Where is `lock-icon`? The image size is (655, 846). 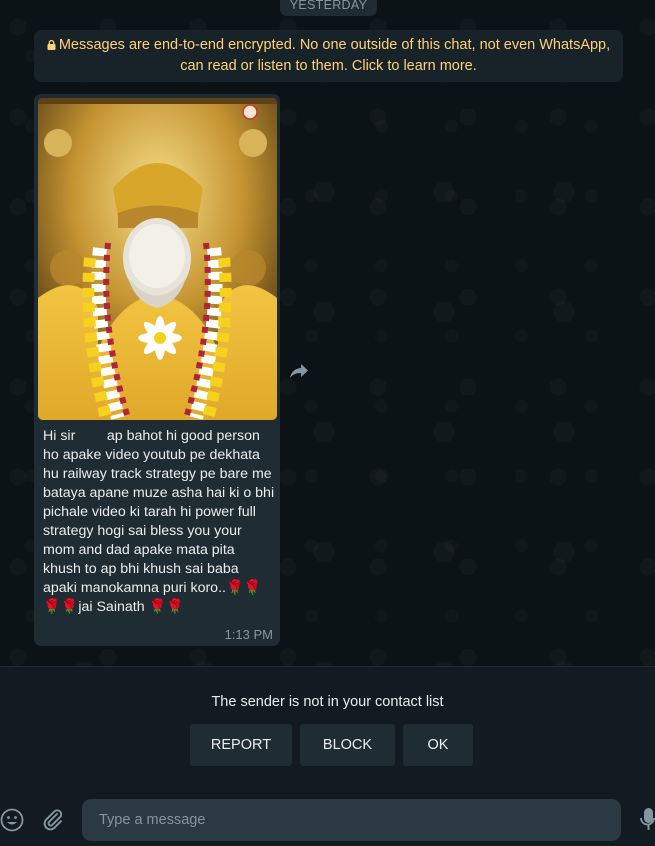 lock-icon is located at coordinates (51, 45).